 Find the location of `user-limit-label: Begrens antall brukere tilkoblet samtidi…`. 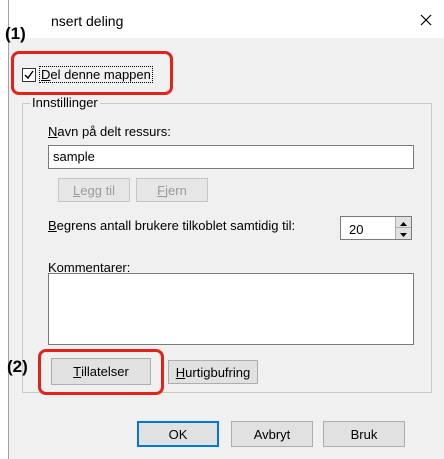

user-limit-label: Begrens antall brukere tilkoblet samtidi… is located at coordinates (171, 225).